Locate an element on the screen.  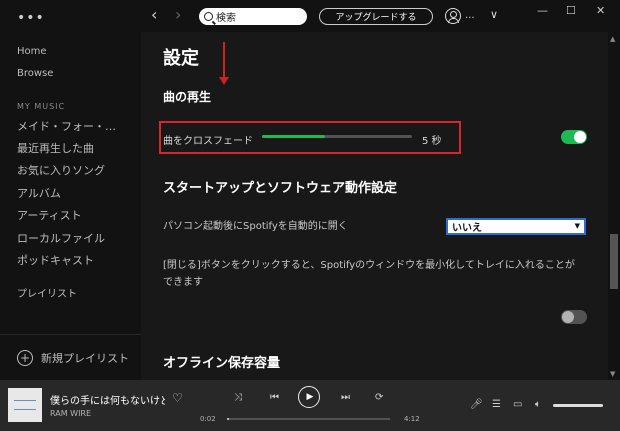
user-avatar-icon is located at coordinates (453, 16).